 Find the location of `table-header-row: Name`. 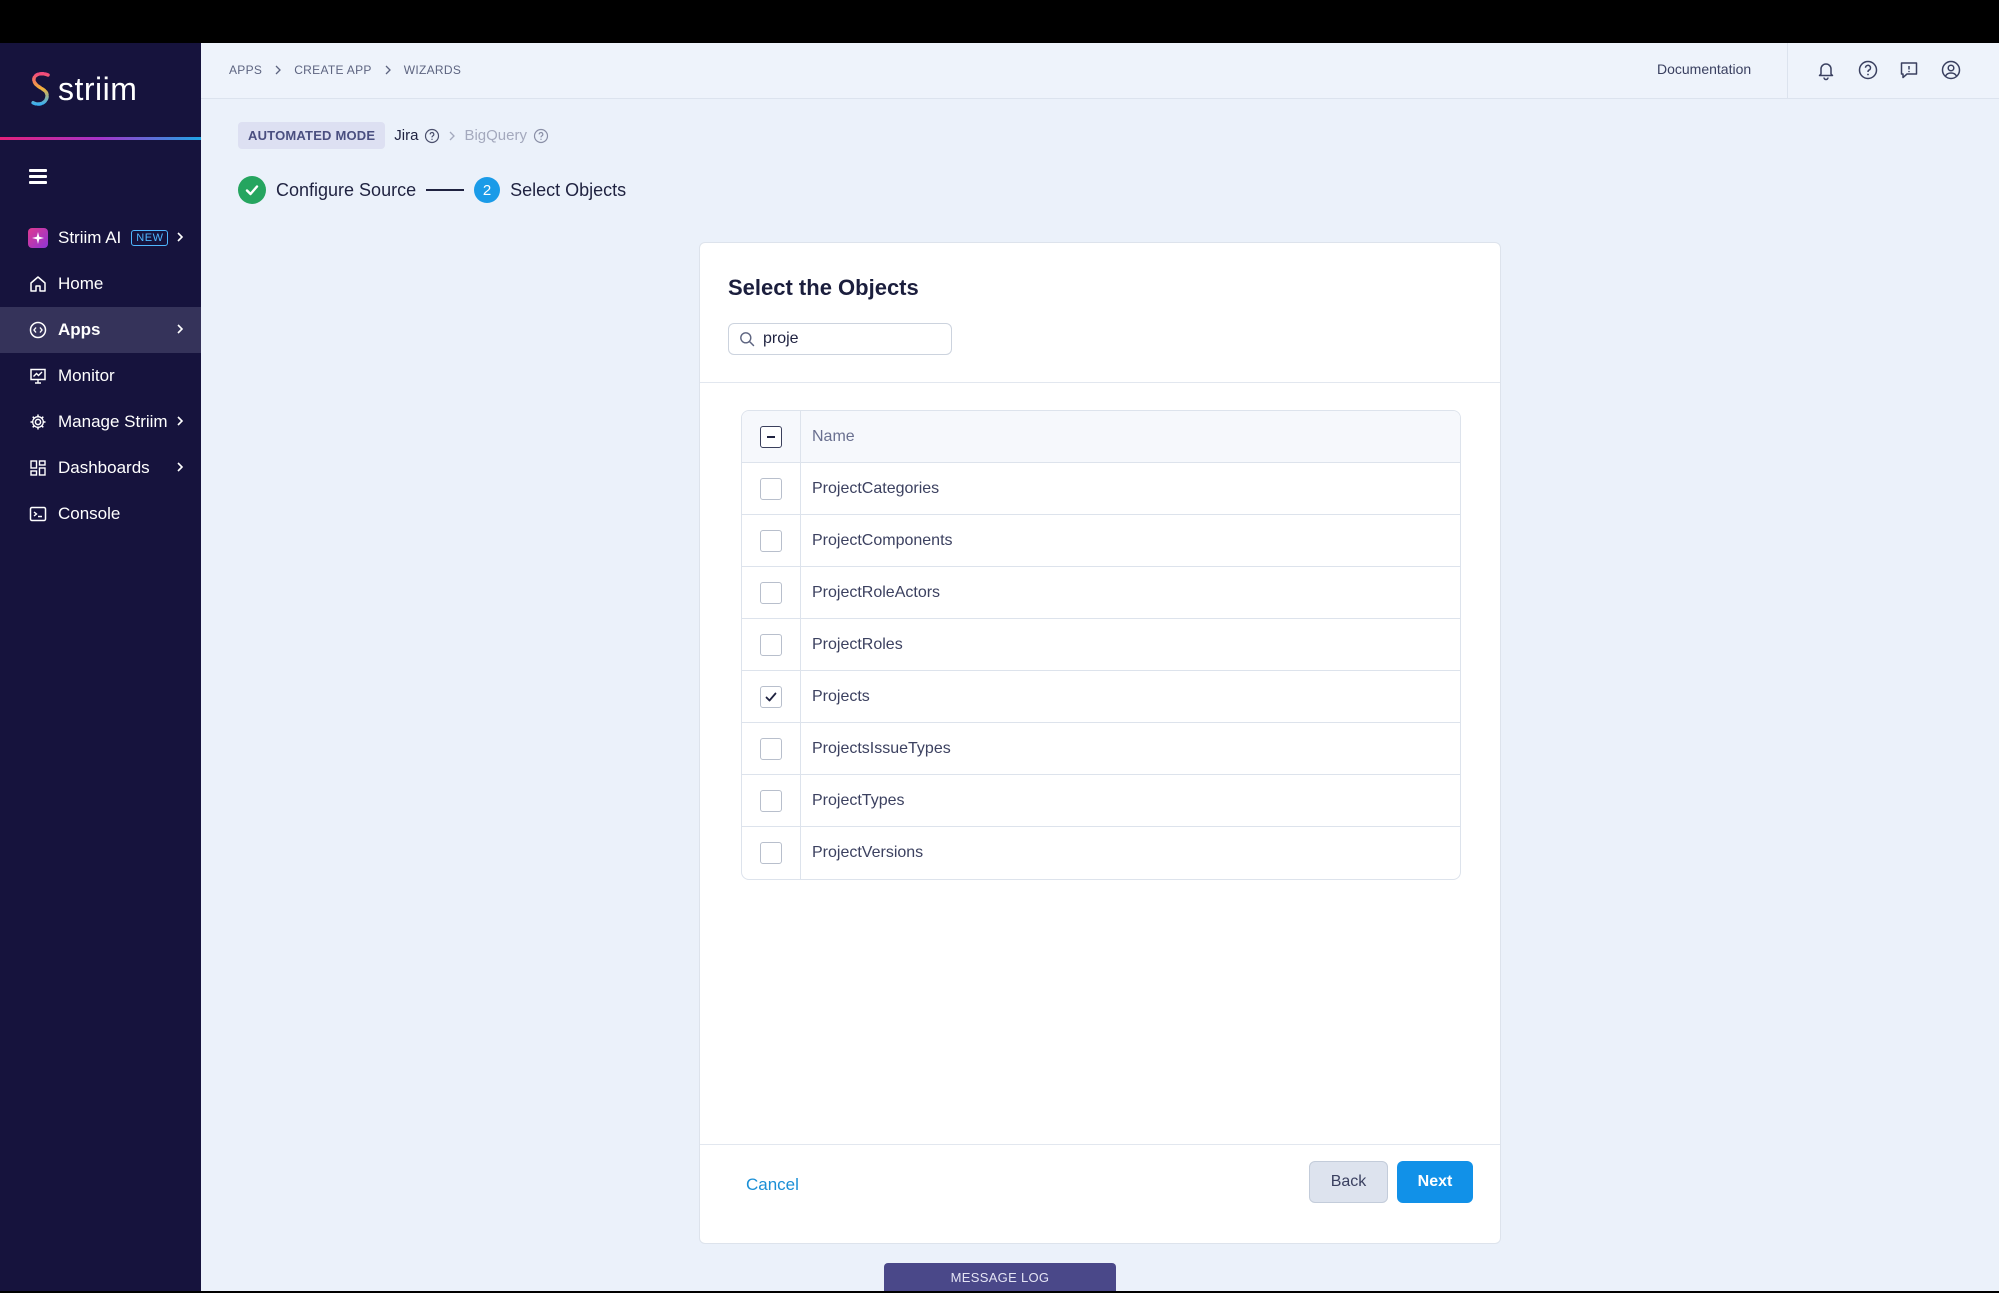

table-header-row: Name is located at coordinates (1101, 437).